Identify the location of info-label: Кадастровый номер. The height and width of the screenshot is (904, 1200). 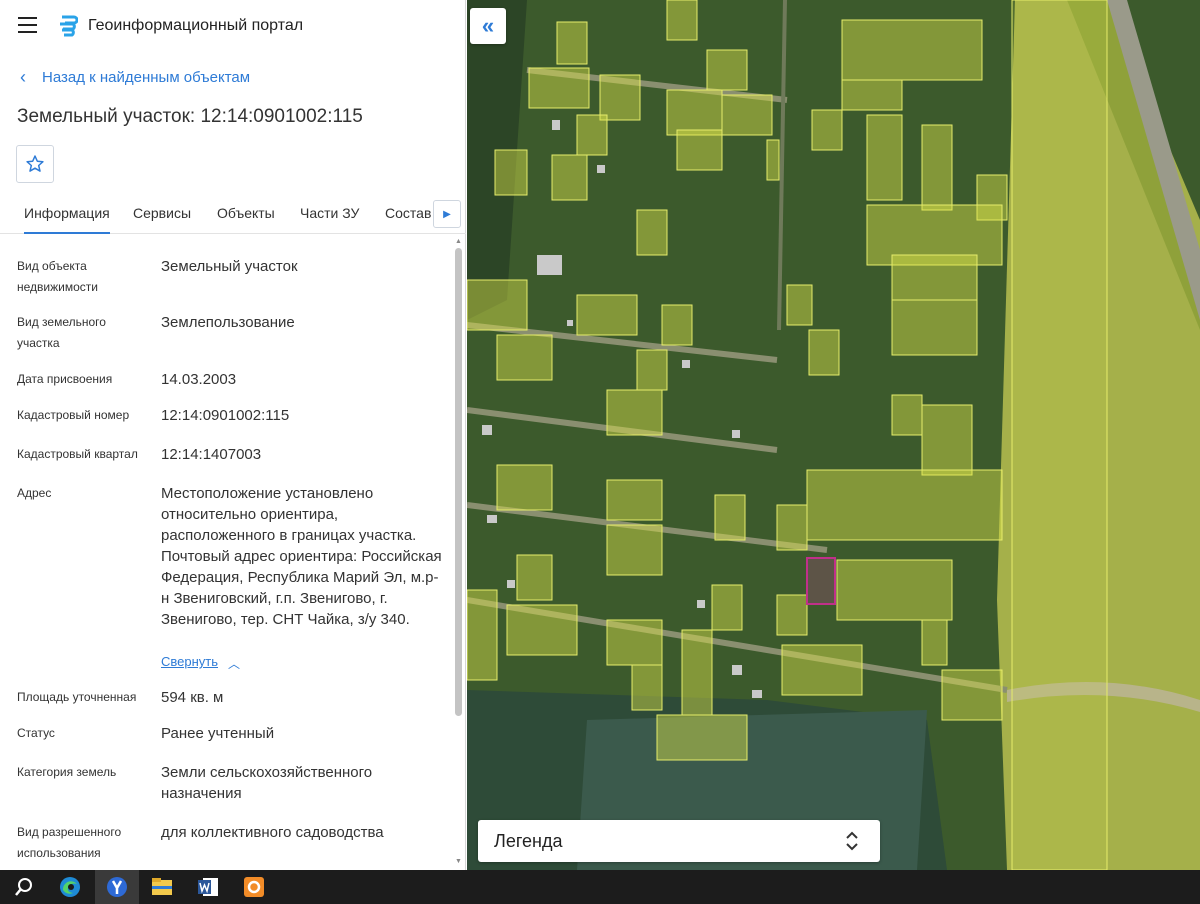
(73, 415).